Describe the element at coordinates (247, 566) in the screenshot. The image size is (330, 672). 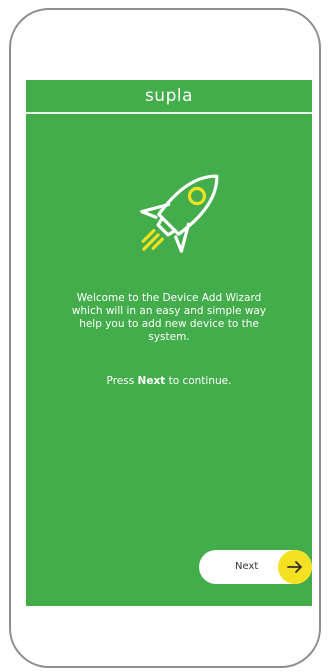
I see `next-button-label: Next` at that location.